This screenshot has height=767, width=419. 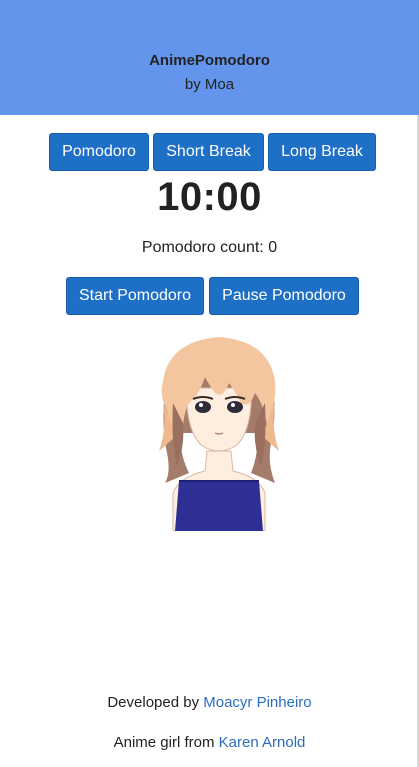 I want to click on long-break-button: Long Break, so click(x=322, y=152).